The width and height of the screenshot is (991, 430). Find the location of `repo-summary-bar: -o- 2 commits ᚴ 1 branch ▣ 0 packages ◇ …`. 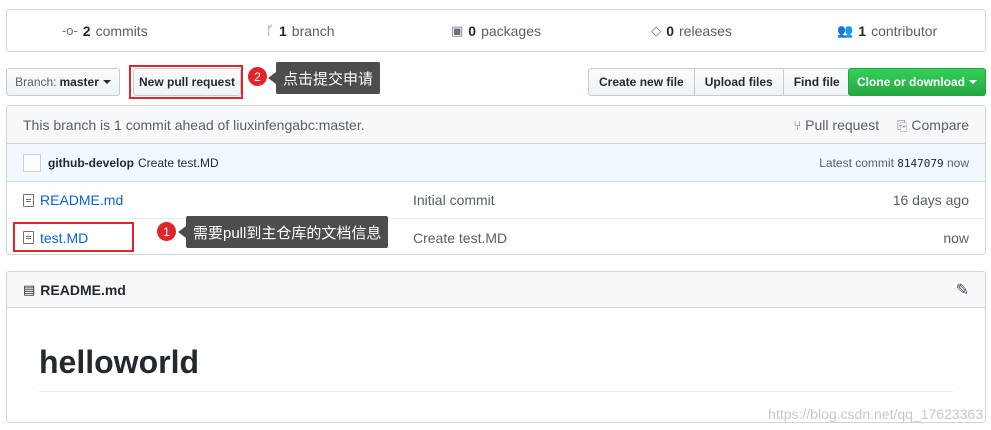

repo-summary-bar: -o- 2 commits ᚴ 1 branch ▣ 0 packages ◇ … is located at coordinates (496, 30).